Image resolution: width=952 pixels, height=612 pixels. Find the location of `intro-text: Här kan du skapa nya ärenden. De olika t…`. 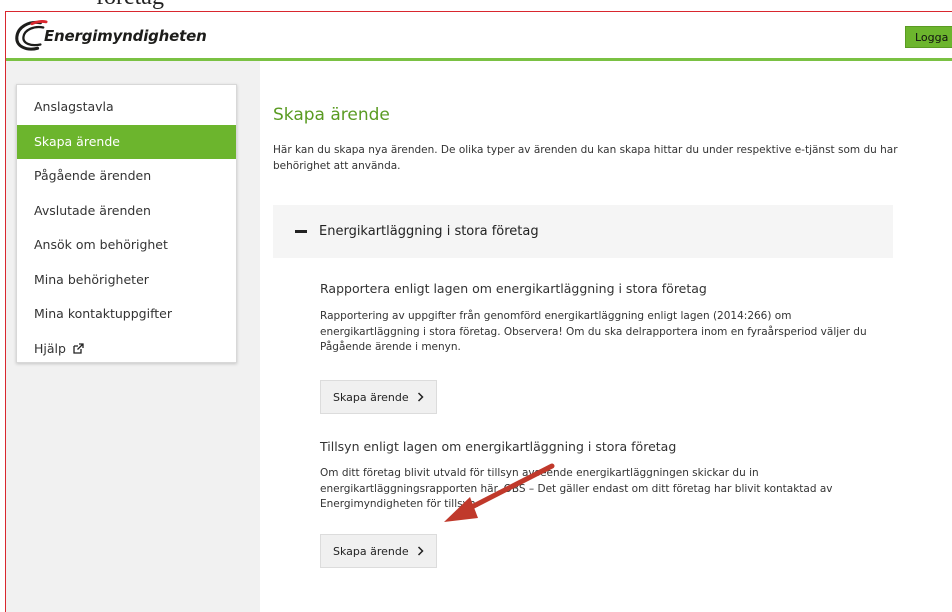

intro-text: Här kan du skapa nya ärenden. De olika t… is located at coordinates (585, 158).